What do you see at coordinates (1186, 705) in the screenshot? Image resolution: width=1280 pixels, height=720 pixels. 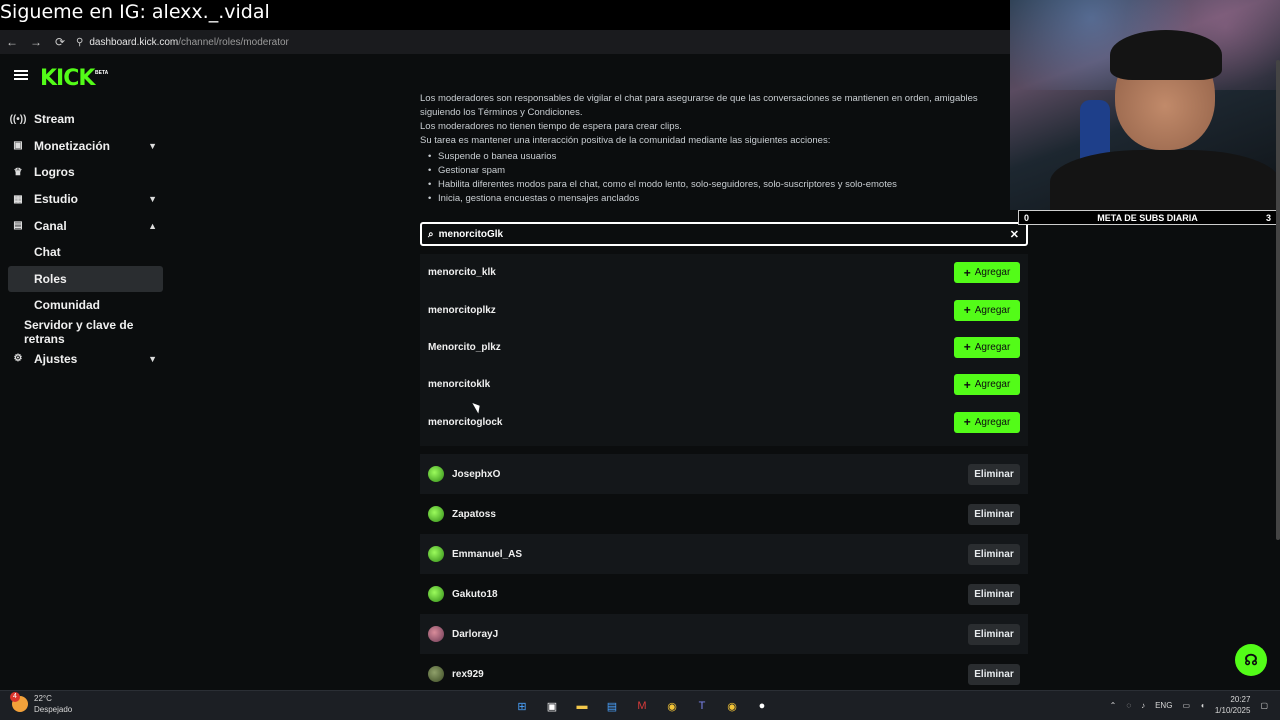 I see `monitor-icon: ▭` at bounding box center [1186, 705].